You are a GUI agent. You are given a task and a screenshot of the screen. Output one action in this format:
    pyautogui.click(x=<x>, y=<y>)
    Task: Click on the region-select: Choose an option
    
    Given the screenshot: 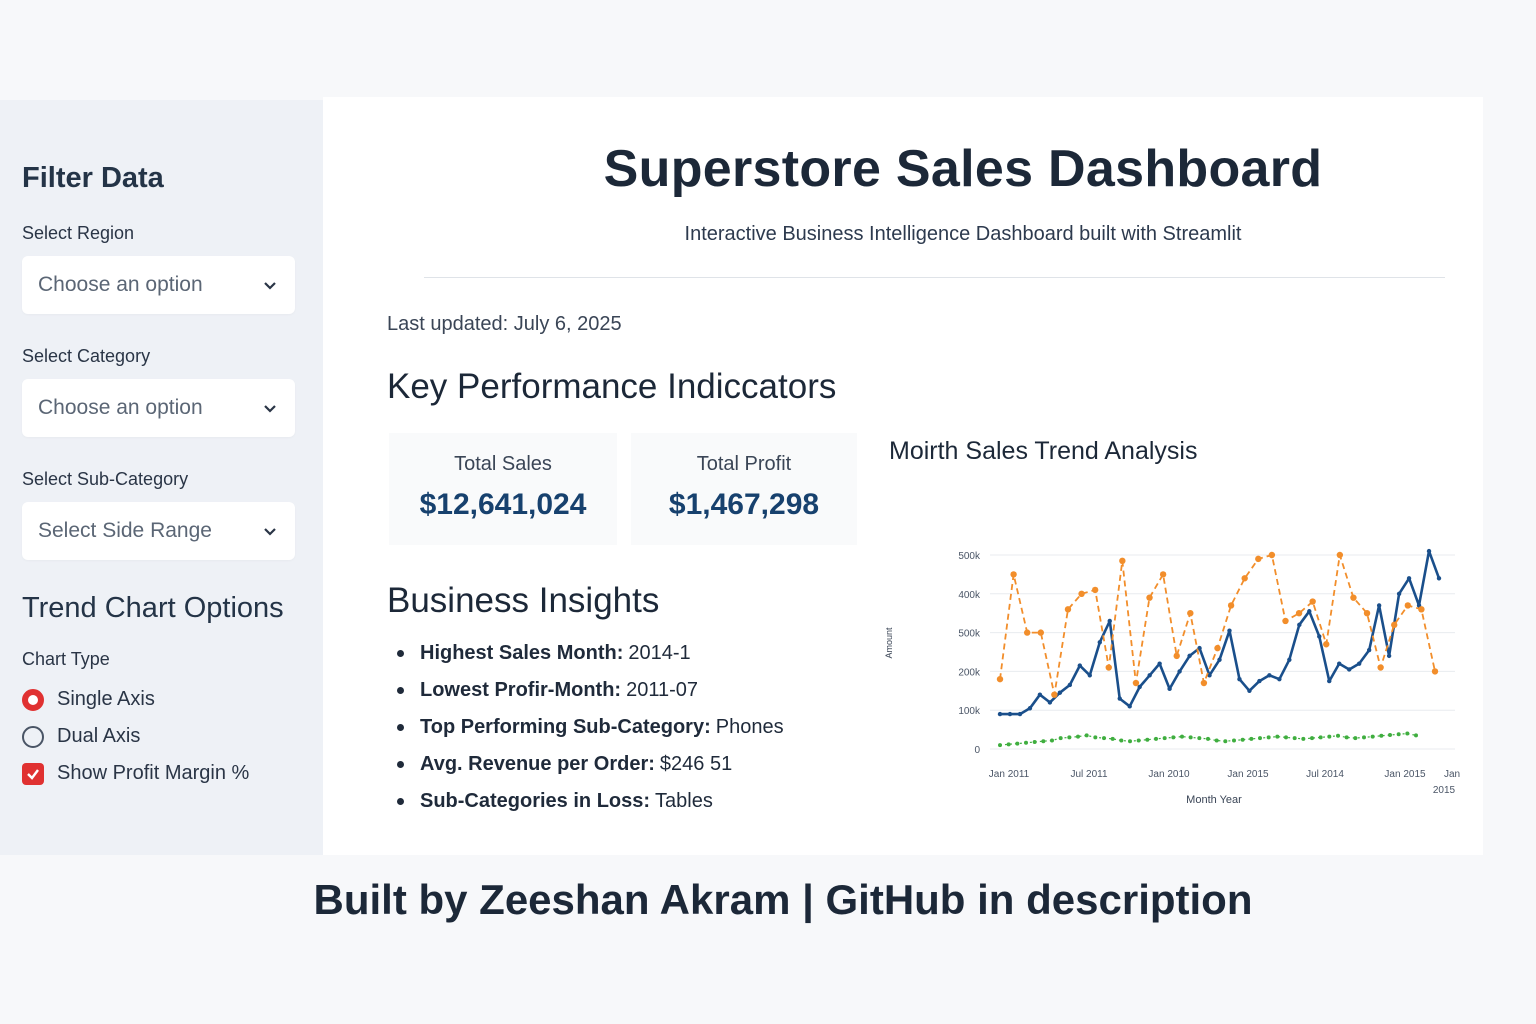 What is the action you would take?
    pyautogui.click(x=158, y=285)
    